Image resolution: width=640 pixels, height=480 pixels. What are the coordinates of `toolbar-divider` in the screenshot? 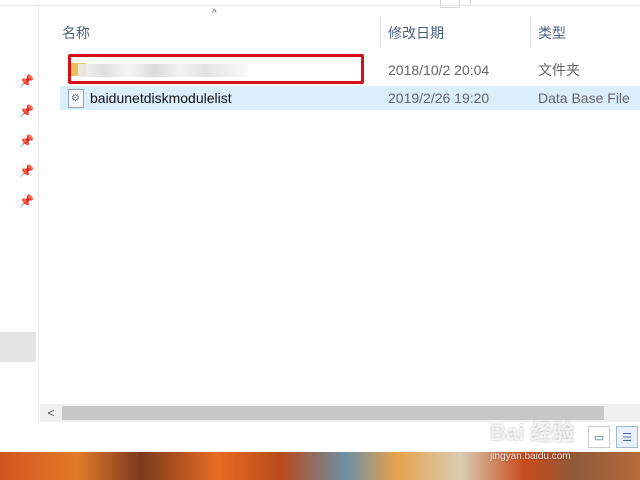 It's located at (320, 5).